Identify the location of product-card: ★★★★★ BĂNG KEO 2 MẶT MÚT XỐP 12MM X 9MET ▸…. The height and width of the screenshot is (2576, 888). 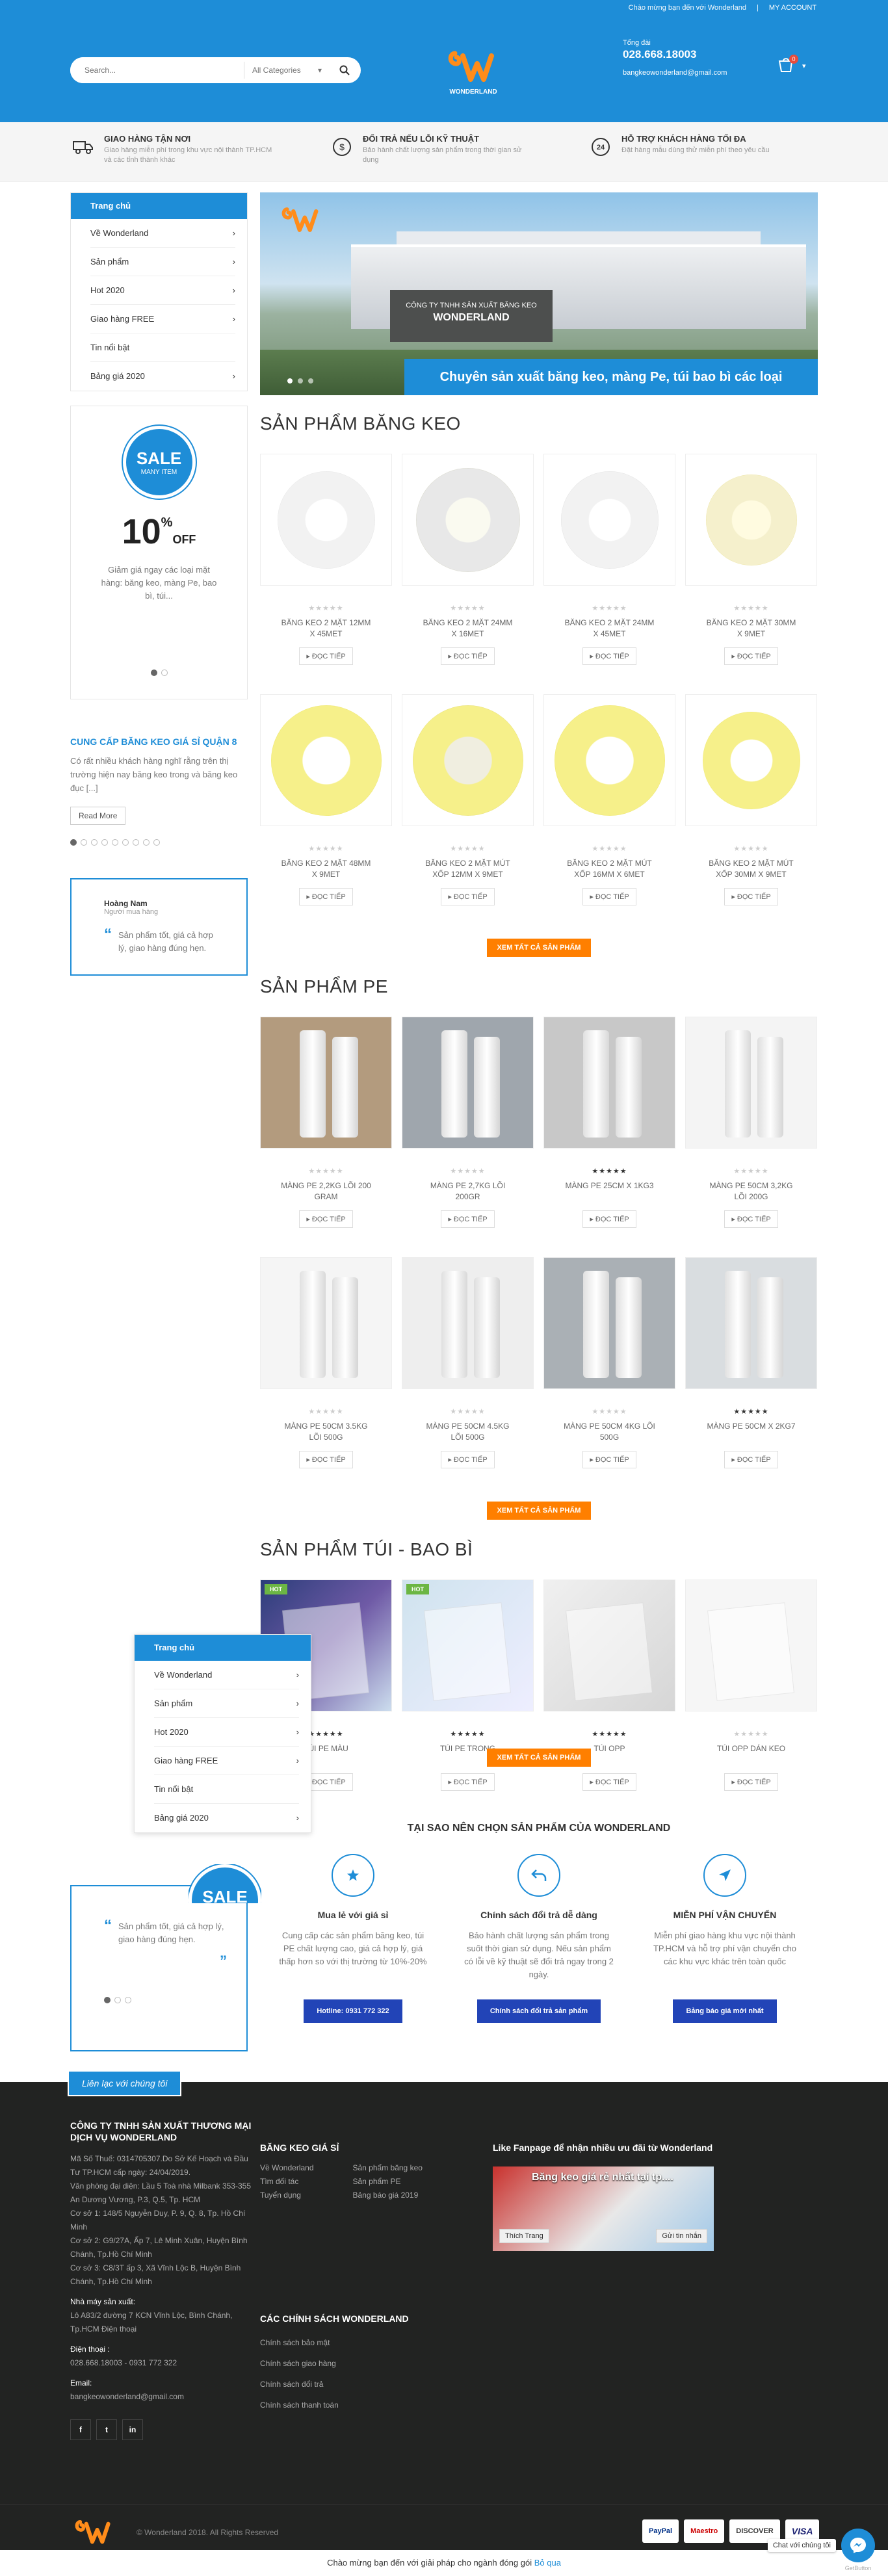
(468, 815).